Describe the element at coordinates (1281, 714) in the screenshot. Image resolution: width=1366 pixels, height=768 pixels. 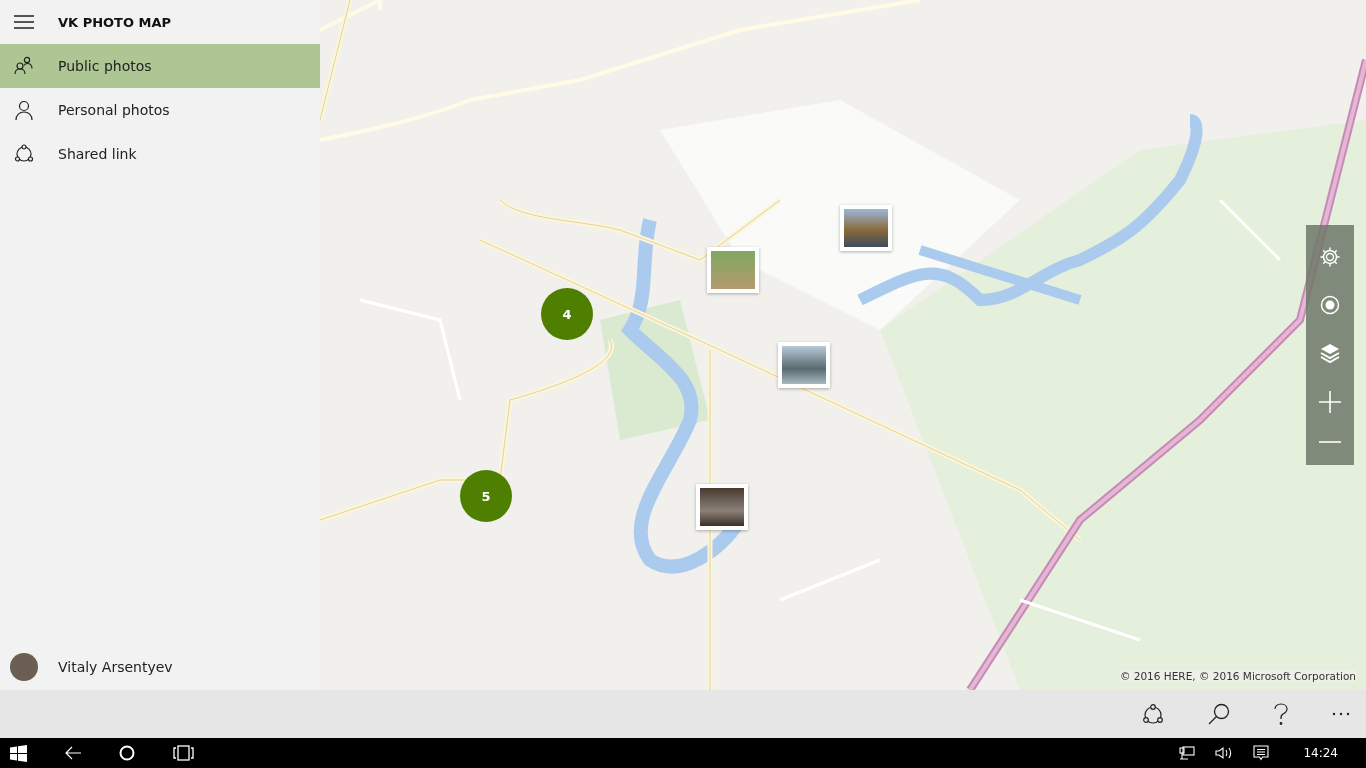
I see `help-icon` at that location.